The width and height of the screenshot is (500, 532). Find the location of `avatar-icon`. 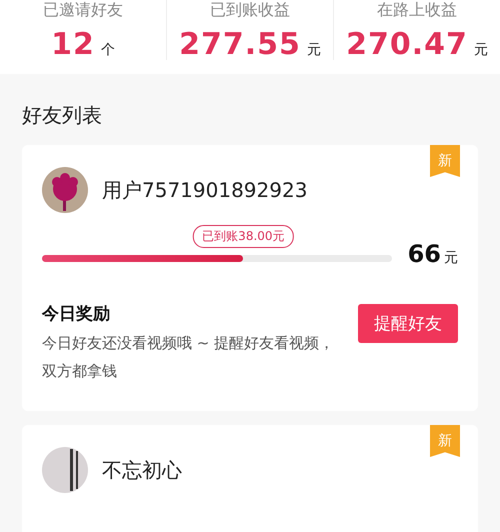

avatar-icon is located at coordinates (65, 190).